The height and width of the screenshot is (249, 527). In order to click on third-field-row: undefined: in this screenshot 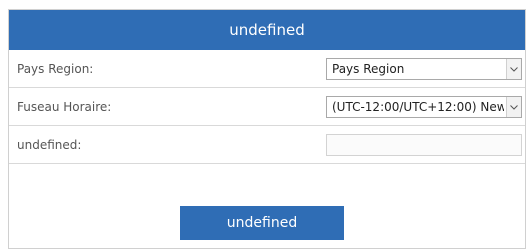, I will do `click(267, 145)`.